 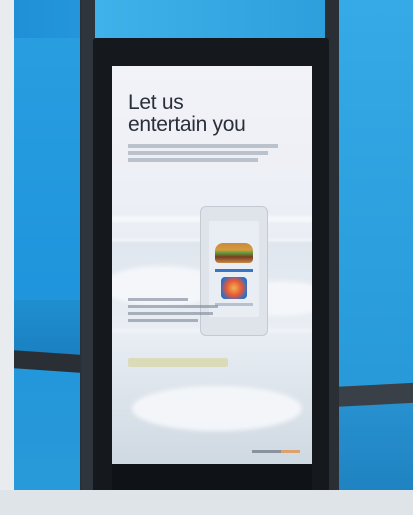 What do you see at coordinates (234, 270) in the screenshot?
I see `app-bar` at bounding box center [234, 270].